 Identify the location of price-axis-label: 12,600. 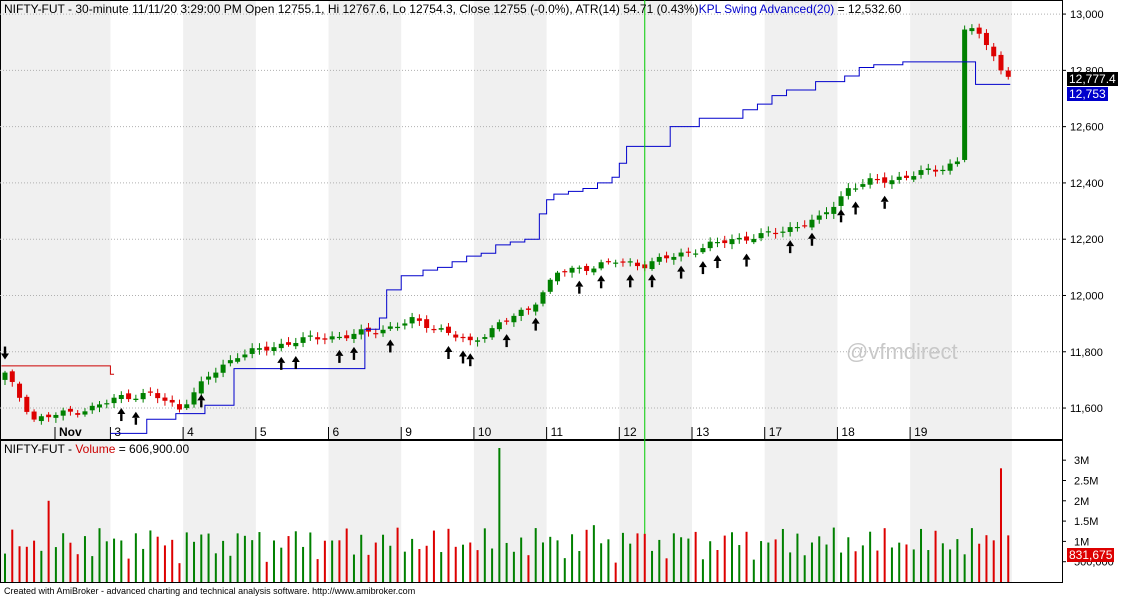
(1087, 128).